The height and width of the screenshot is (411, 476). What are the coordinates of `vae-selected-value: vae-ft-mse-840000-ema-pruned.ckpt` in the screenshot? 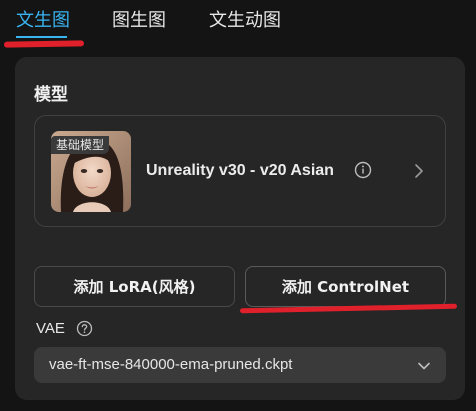 It's located at (171, 364).